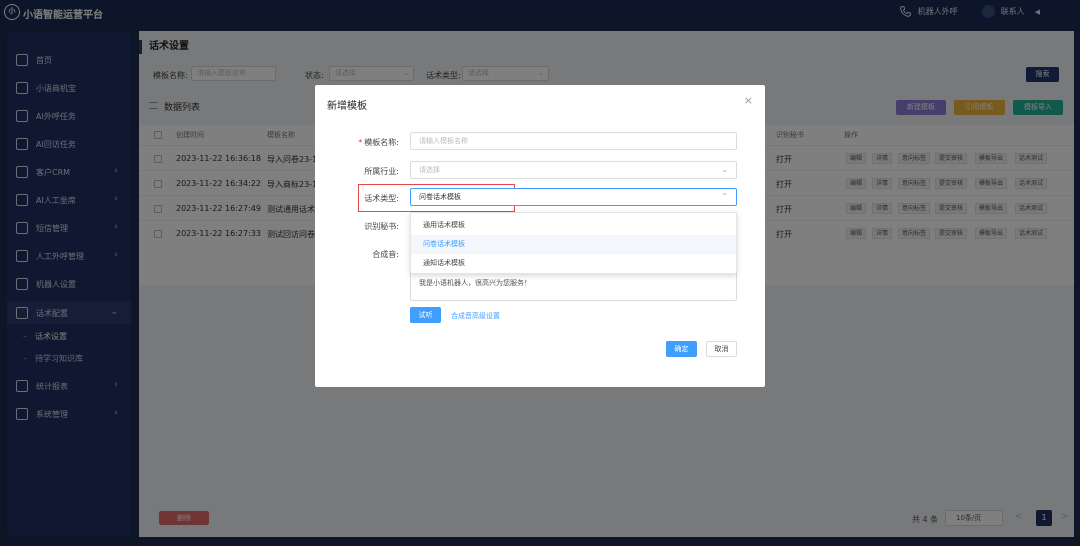  I want to click on close-icon: ×, so click(748, 100).